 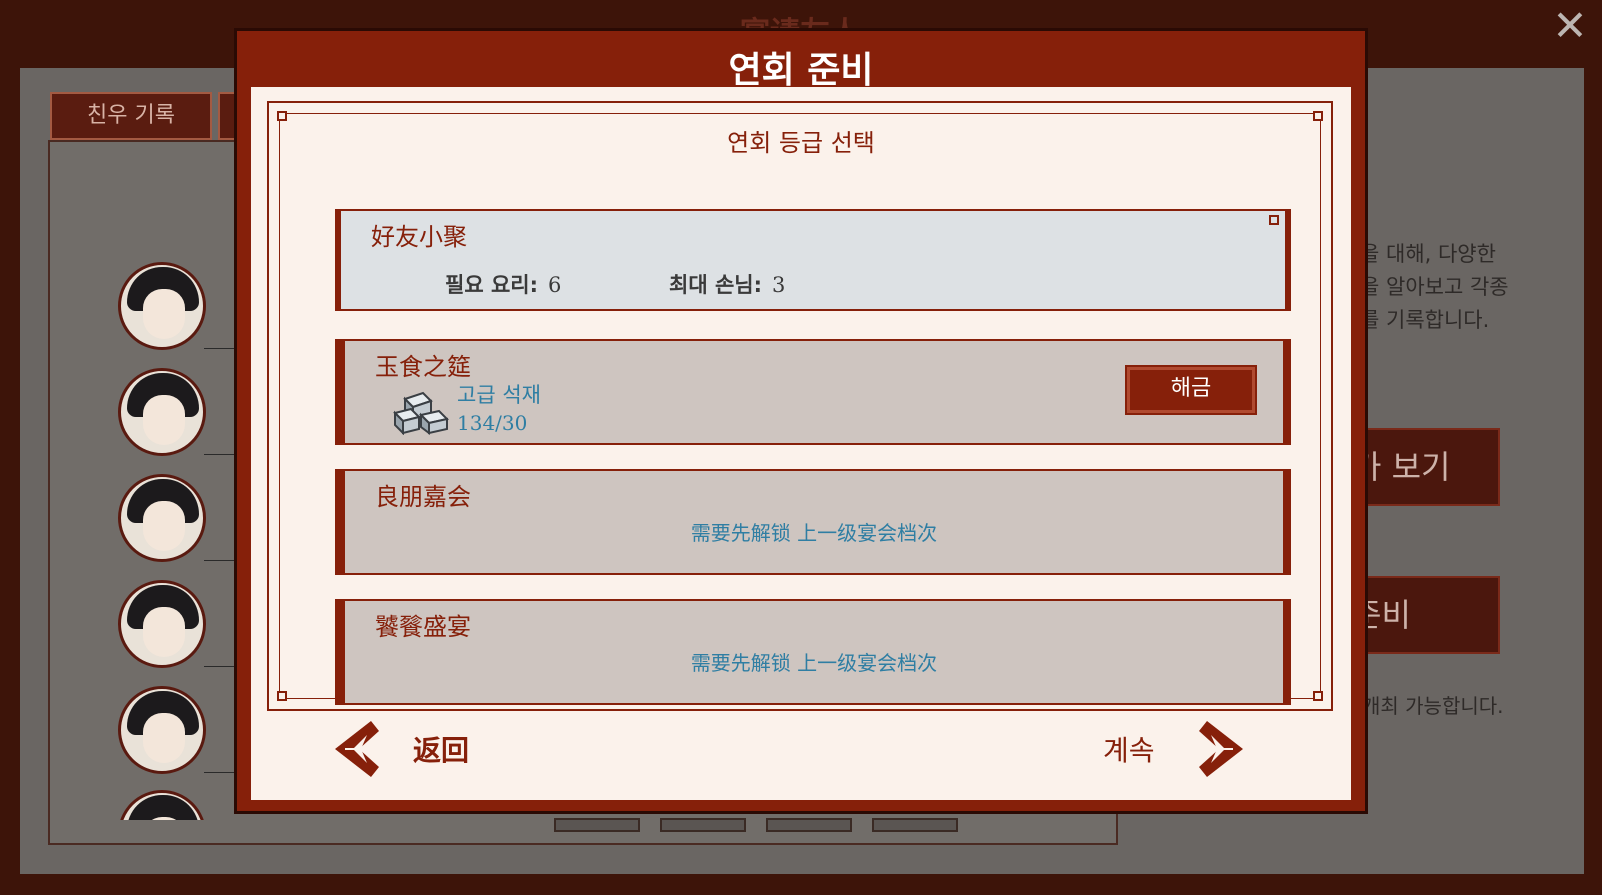 I want to click on close-icon: ✕, so click(x=1570, y=26).